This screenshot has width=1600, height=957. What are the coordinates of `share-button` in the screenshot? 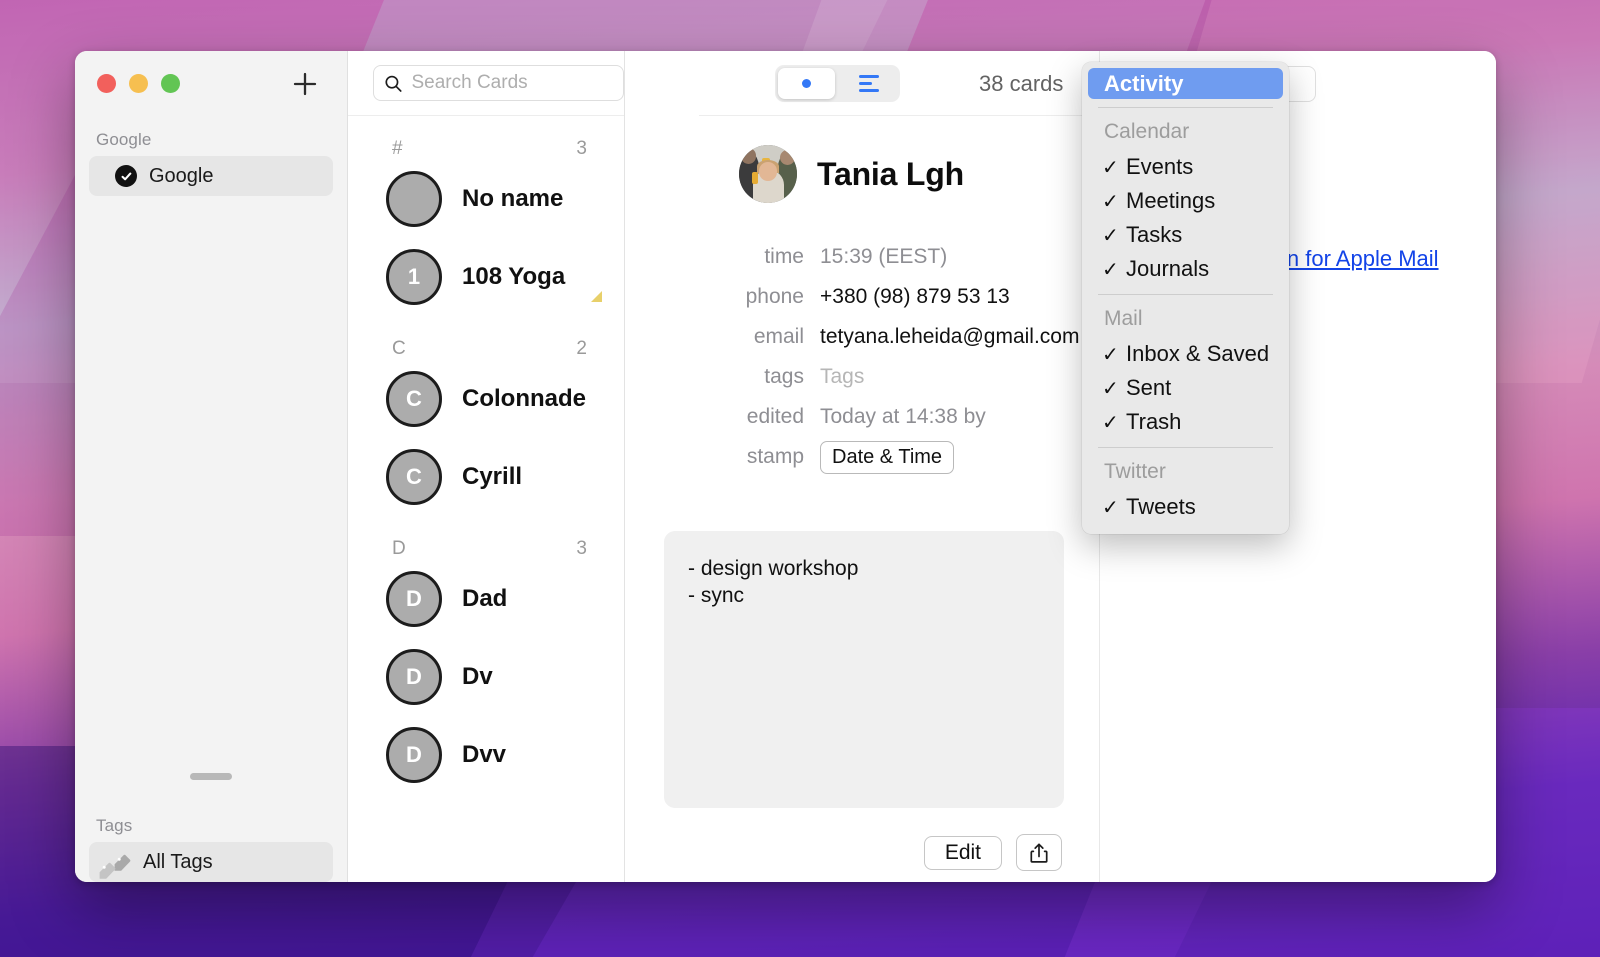 It's located at (1039, 852).